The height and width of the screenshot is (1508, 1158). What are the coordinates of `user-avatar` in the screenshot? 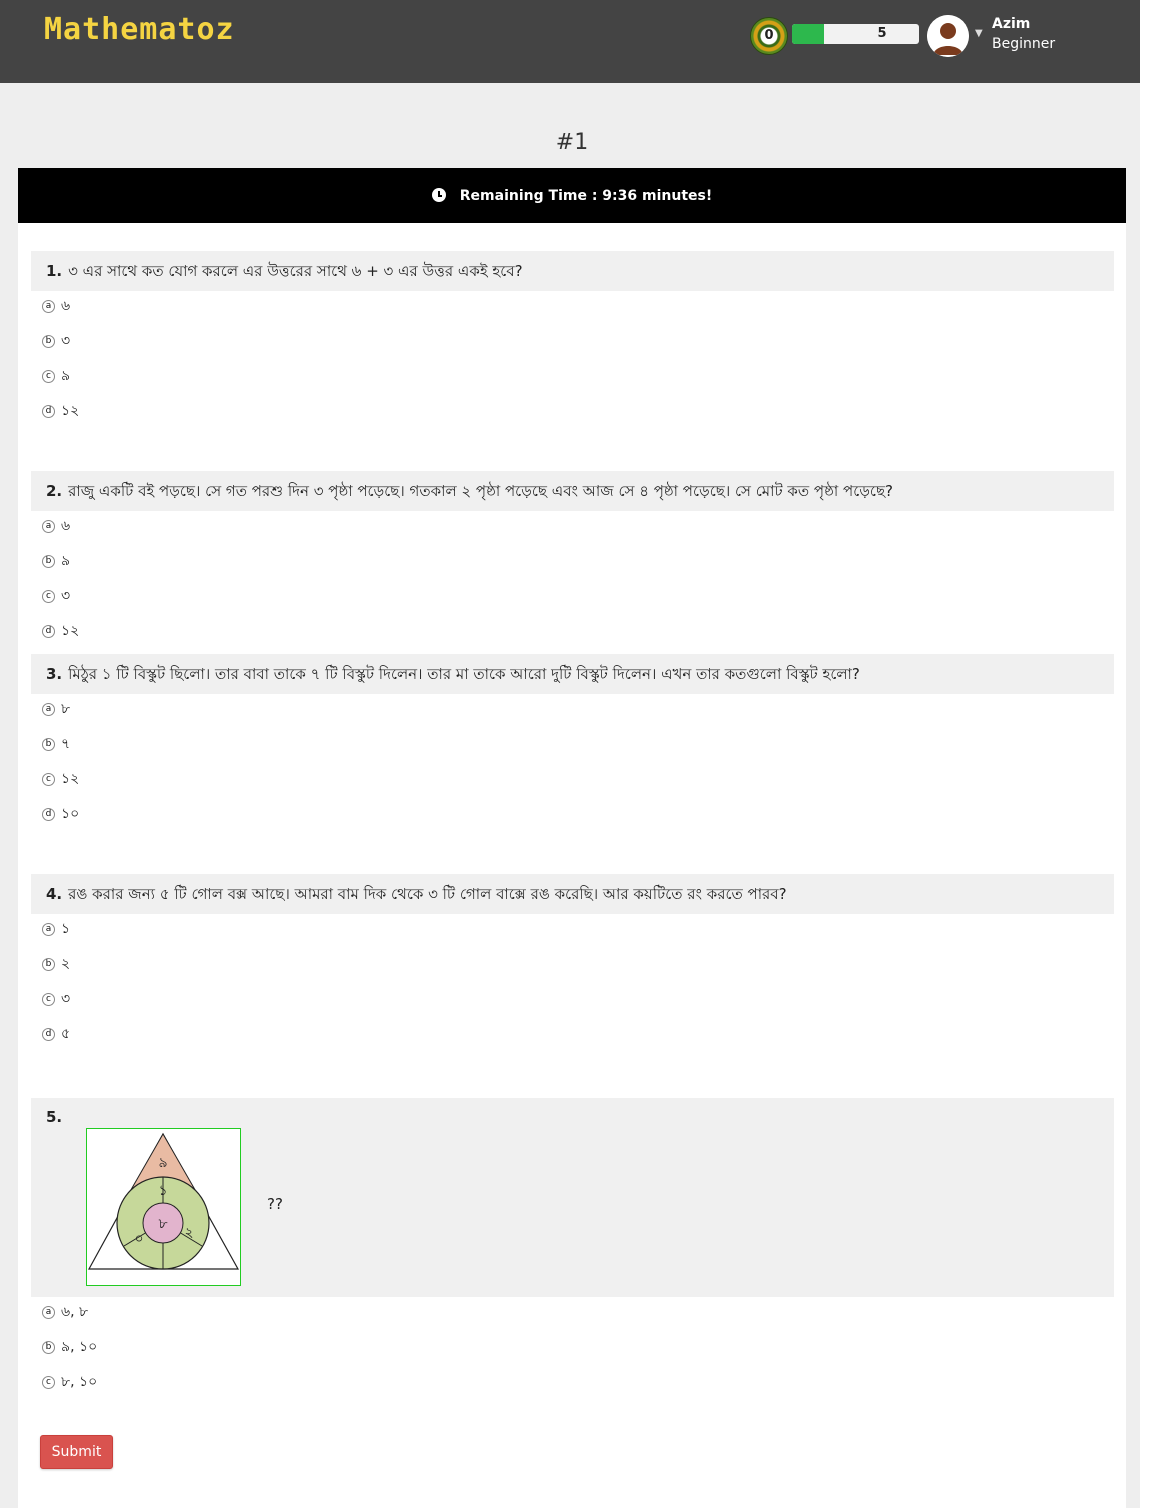 It's located at (948, 36).